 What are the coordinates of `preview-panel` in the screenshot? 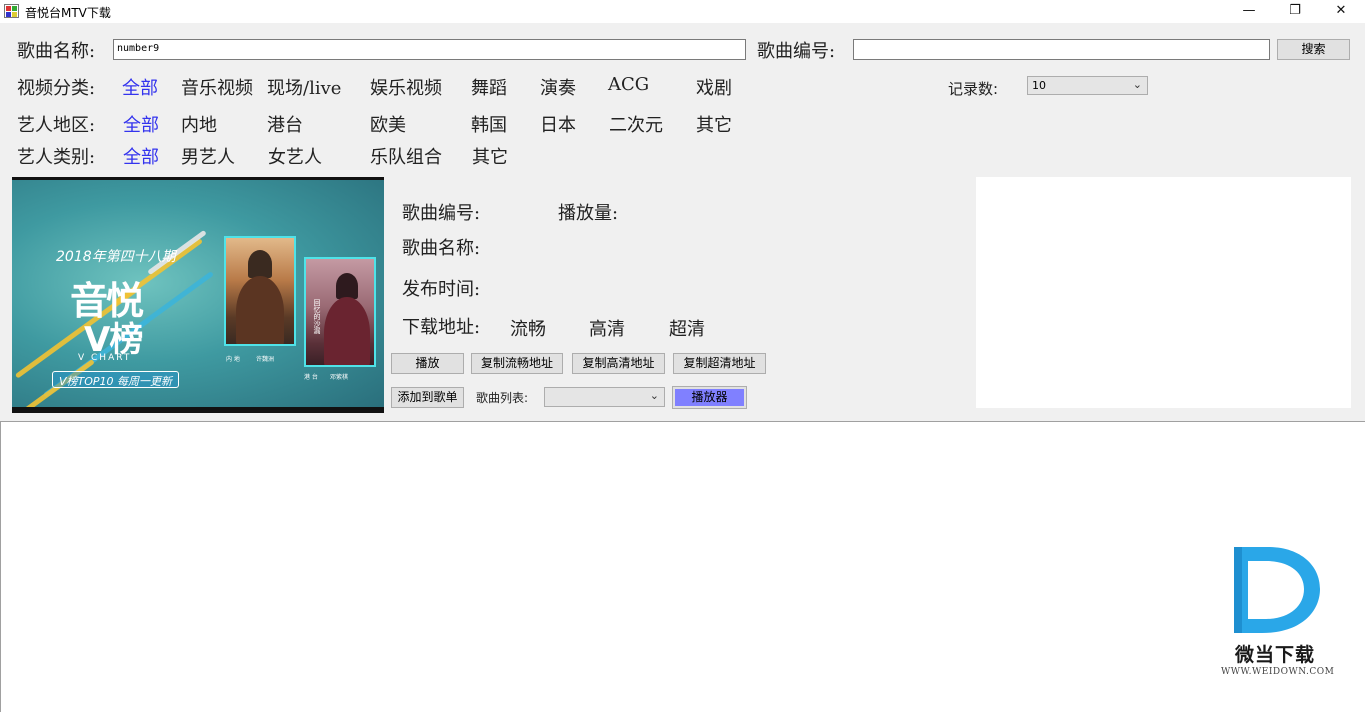 It's located at (1163, 292).